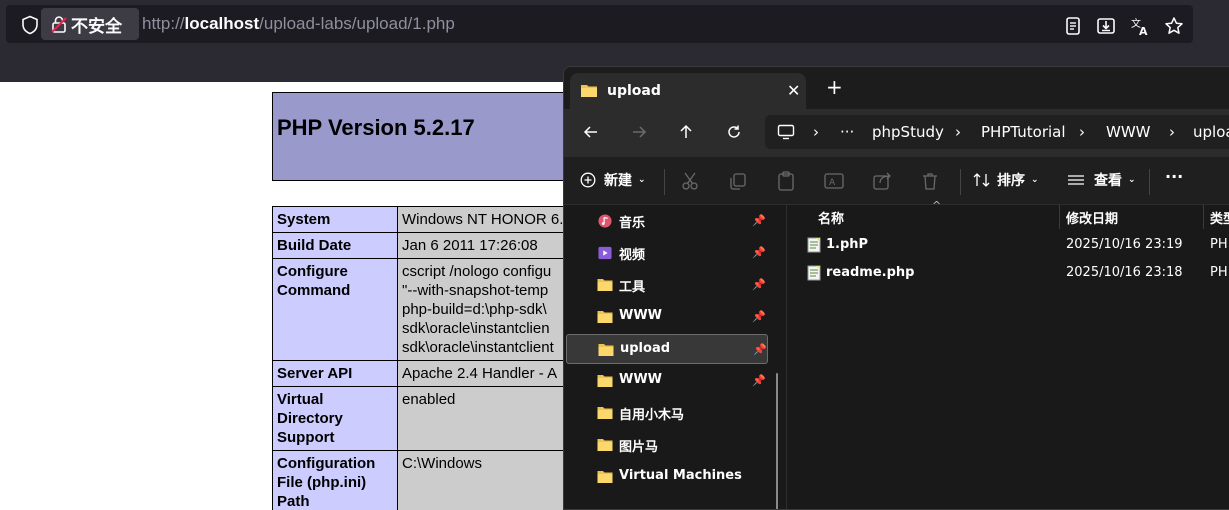 The width and height of the screenshot is (1229, 510). Describe the element at coordinates (688, 91) in the screenshot. I see `tab-upload: upload ✕` at that location.